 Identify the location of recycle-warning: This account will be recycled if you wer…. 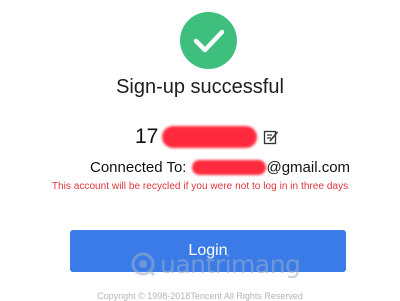
(200, 186).